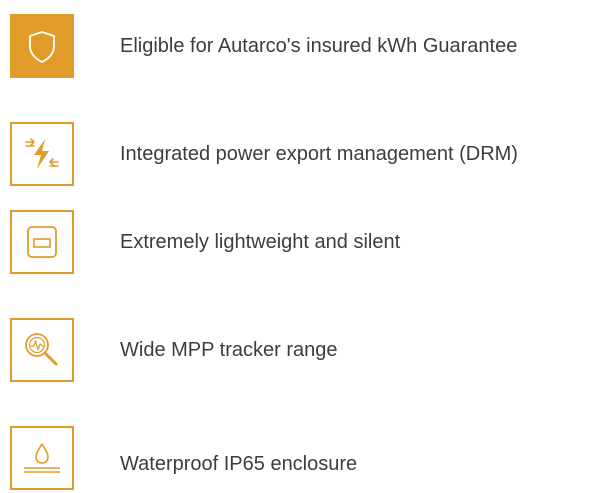 Image resolution: width=590 pixels, height=493 pixels. What do you see at coordinates (260, 242) in the screenshot?
I see `feature-label: Extremely lightweight and silent` at bounding box center [260, 242].